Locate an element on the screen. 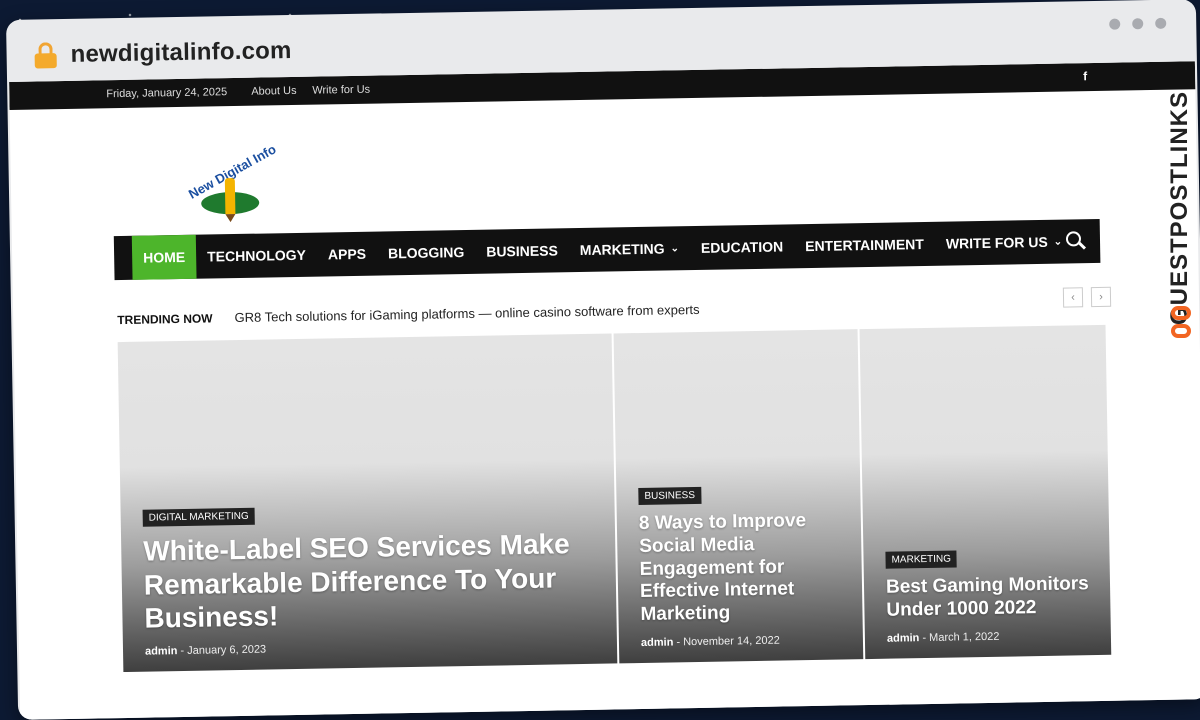  nav-item-business: BUSINESS is located at coordinates (522, 251).